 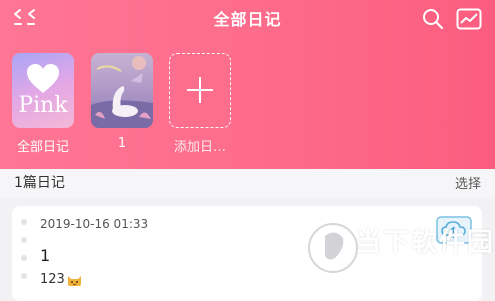 I want to click on trend-chart-icon, so click(x=469, y=19).